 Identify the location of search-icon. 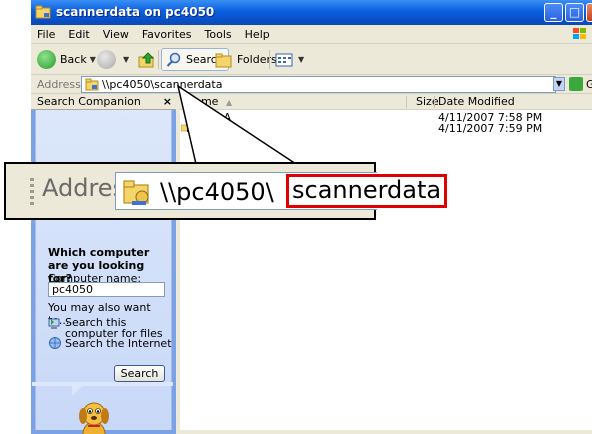
(173, 59).